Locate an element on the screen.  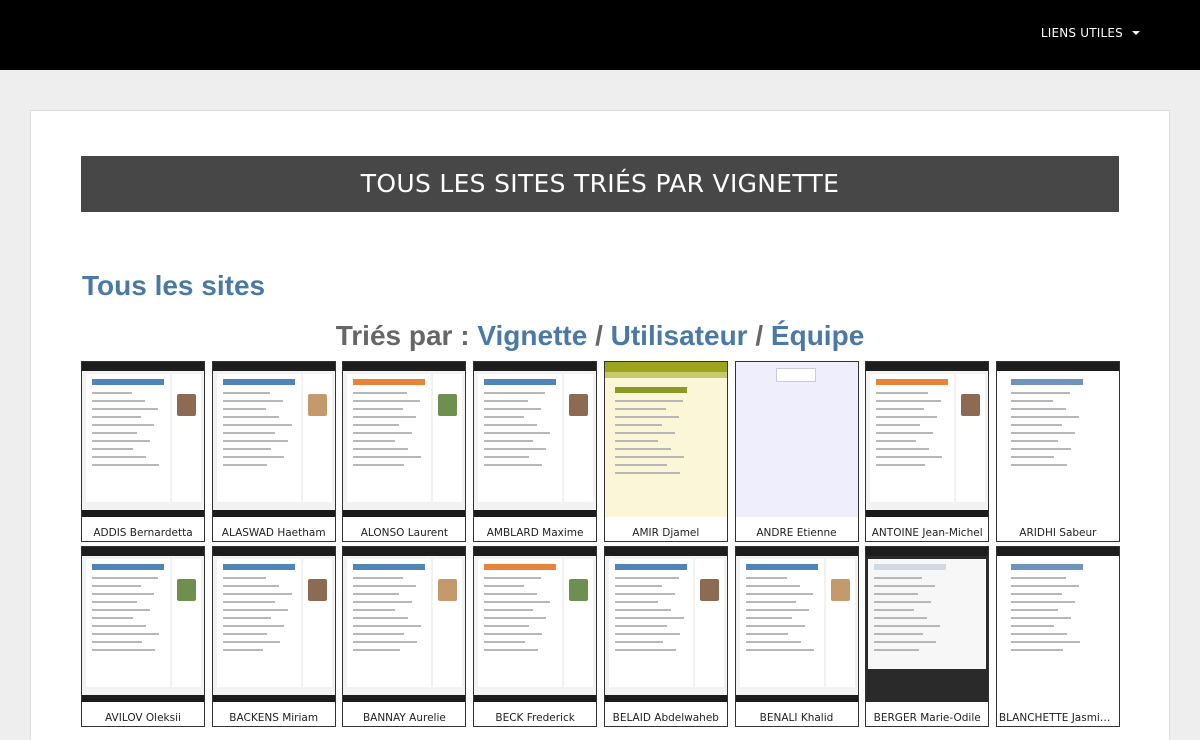
site-thumbnail-tile: ALASWAD Haetham is located at coordinates (273, 451).